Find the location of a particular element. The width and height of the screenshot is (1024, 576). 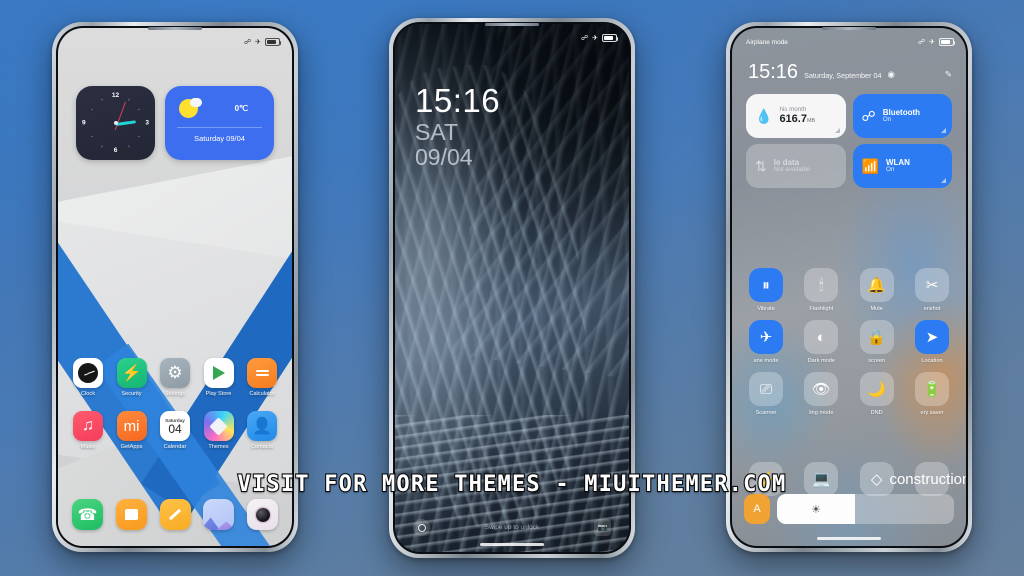

toggle-label: DND is located at coordinates (876, 413).